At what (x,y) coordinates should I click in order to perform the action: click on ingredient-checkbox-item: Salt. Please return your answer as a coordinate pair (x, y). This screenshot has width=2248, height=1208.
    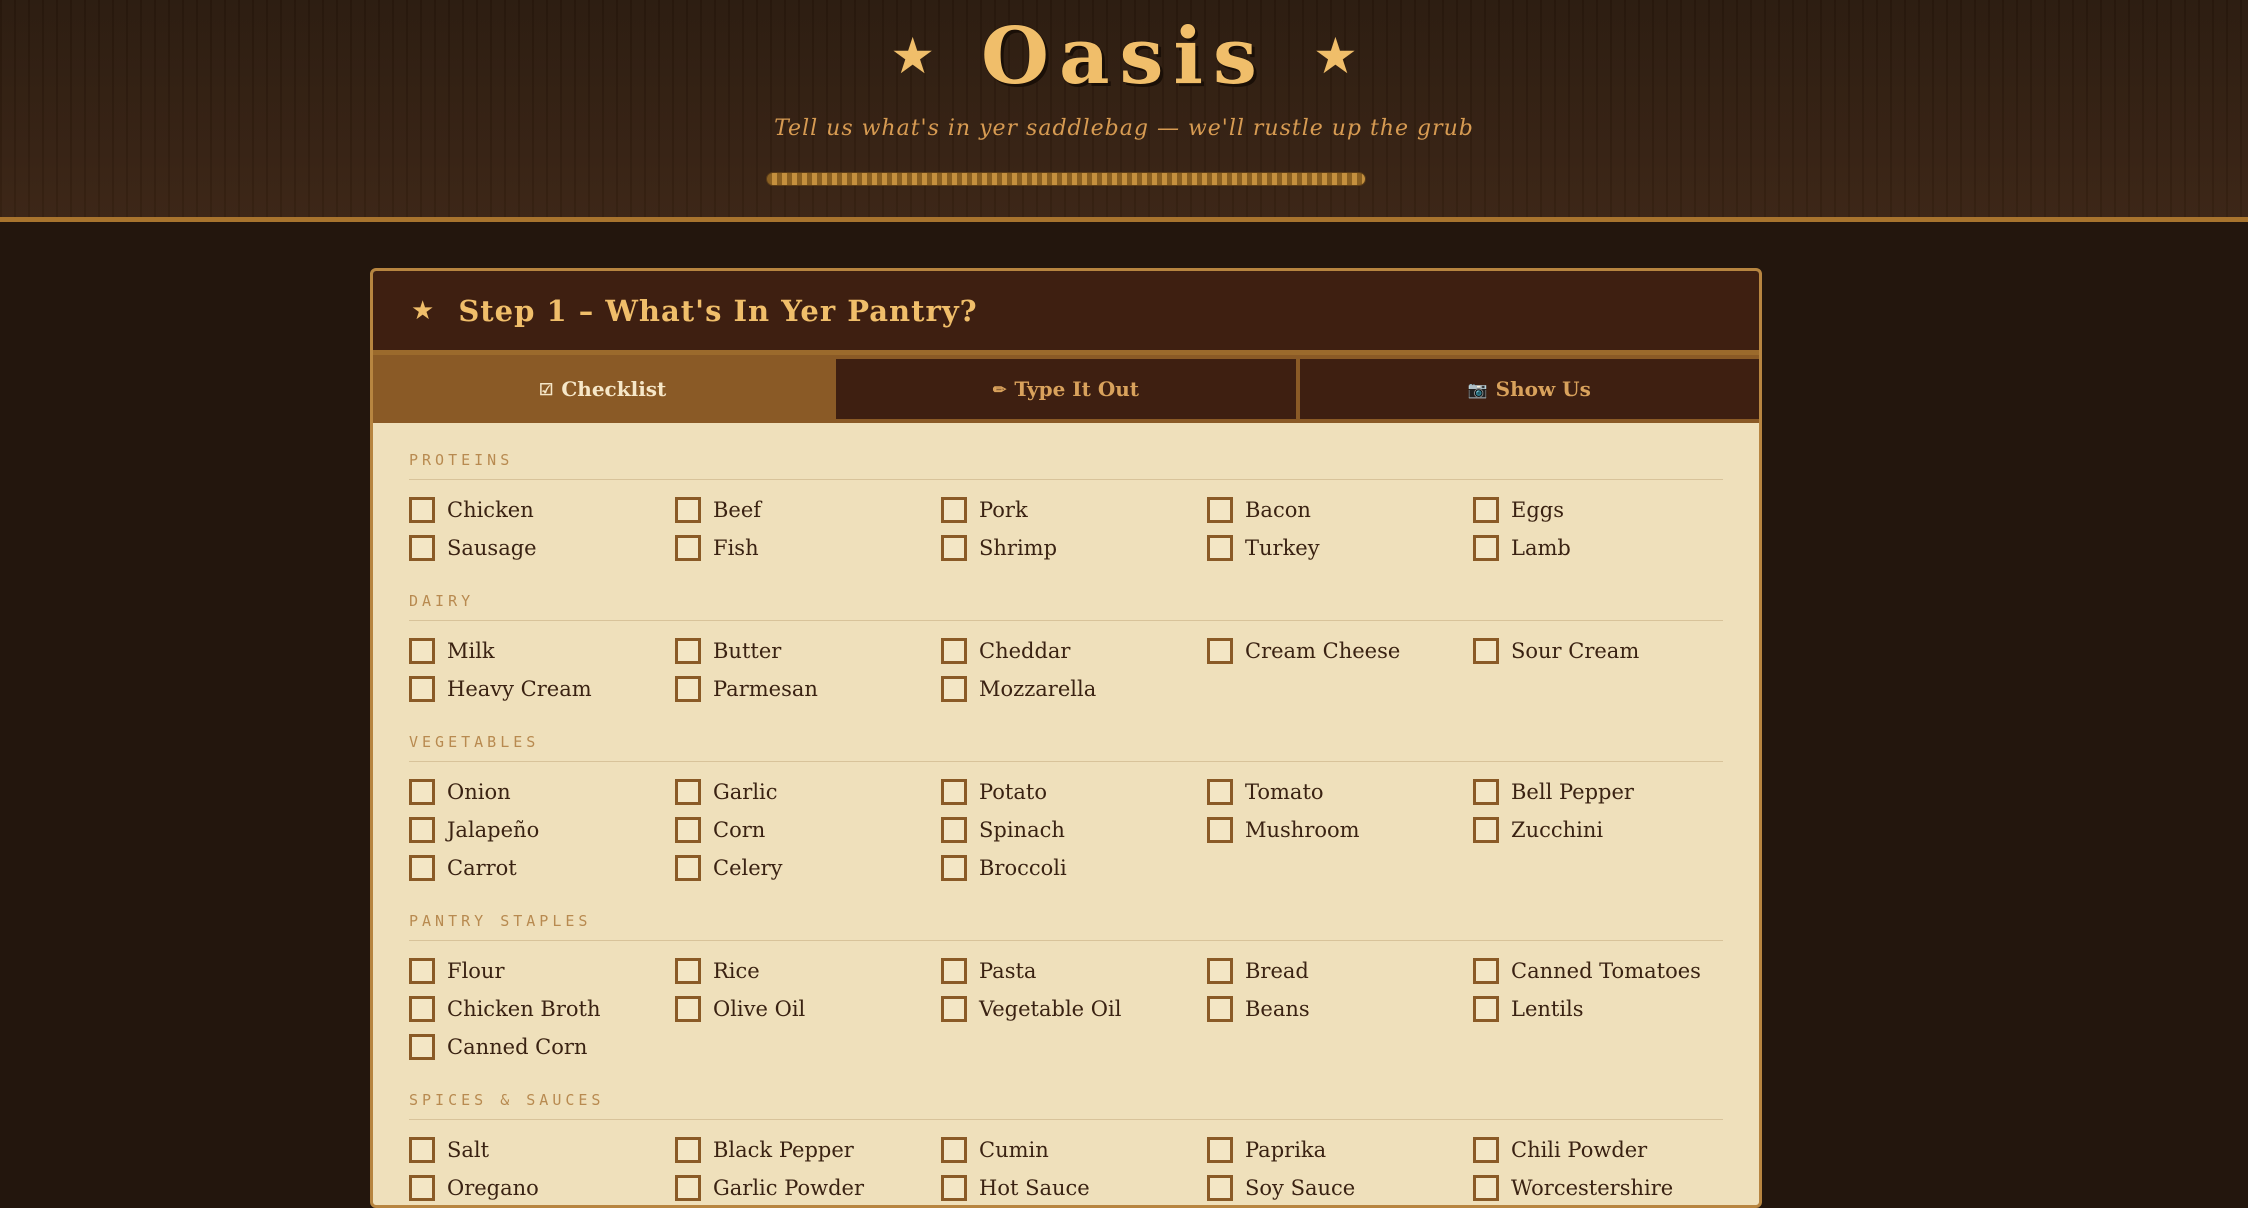
    Looking at the image, I should click on (542, 1150).